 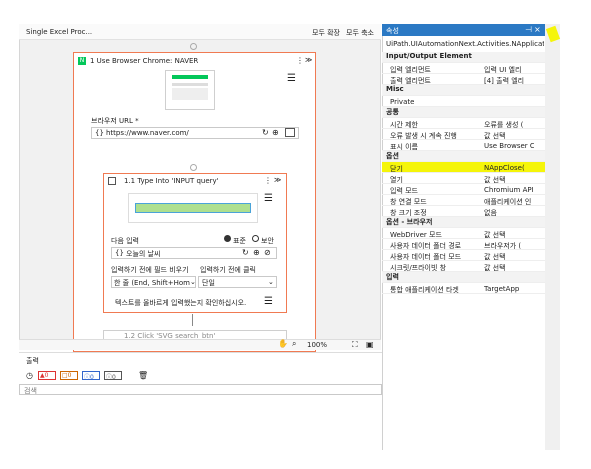 What do you see at coordinates (143, 375) in the screenshot?
I see `delete-icon: 🗑` at bounding box center [143, 375].